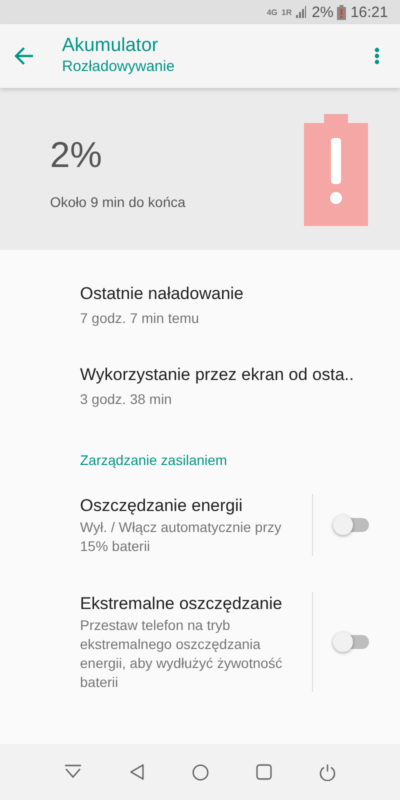 The image size is (400, 800). I want to click on battery-percent: 2%, so click(323, 12).